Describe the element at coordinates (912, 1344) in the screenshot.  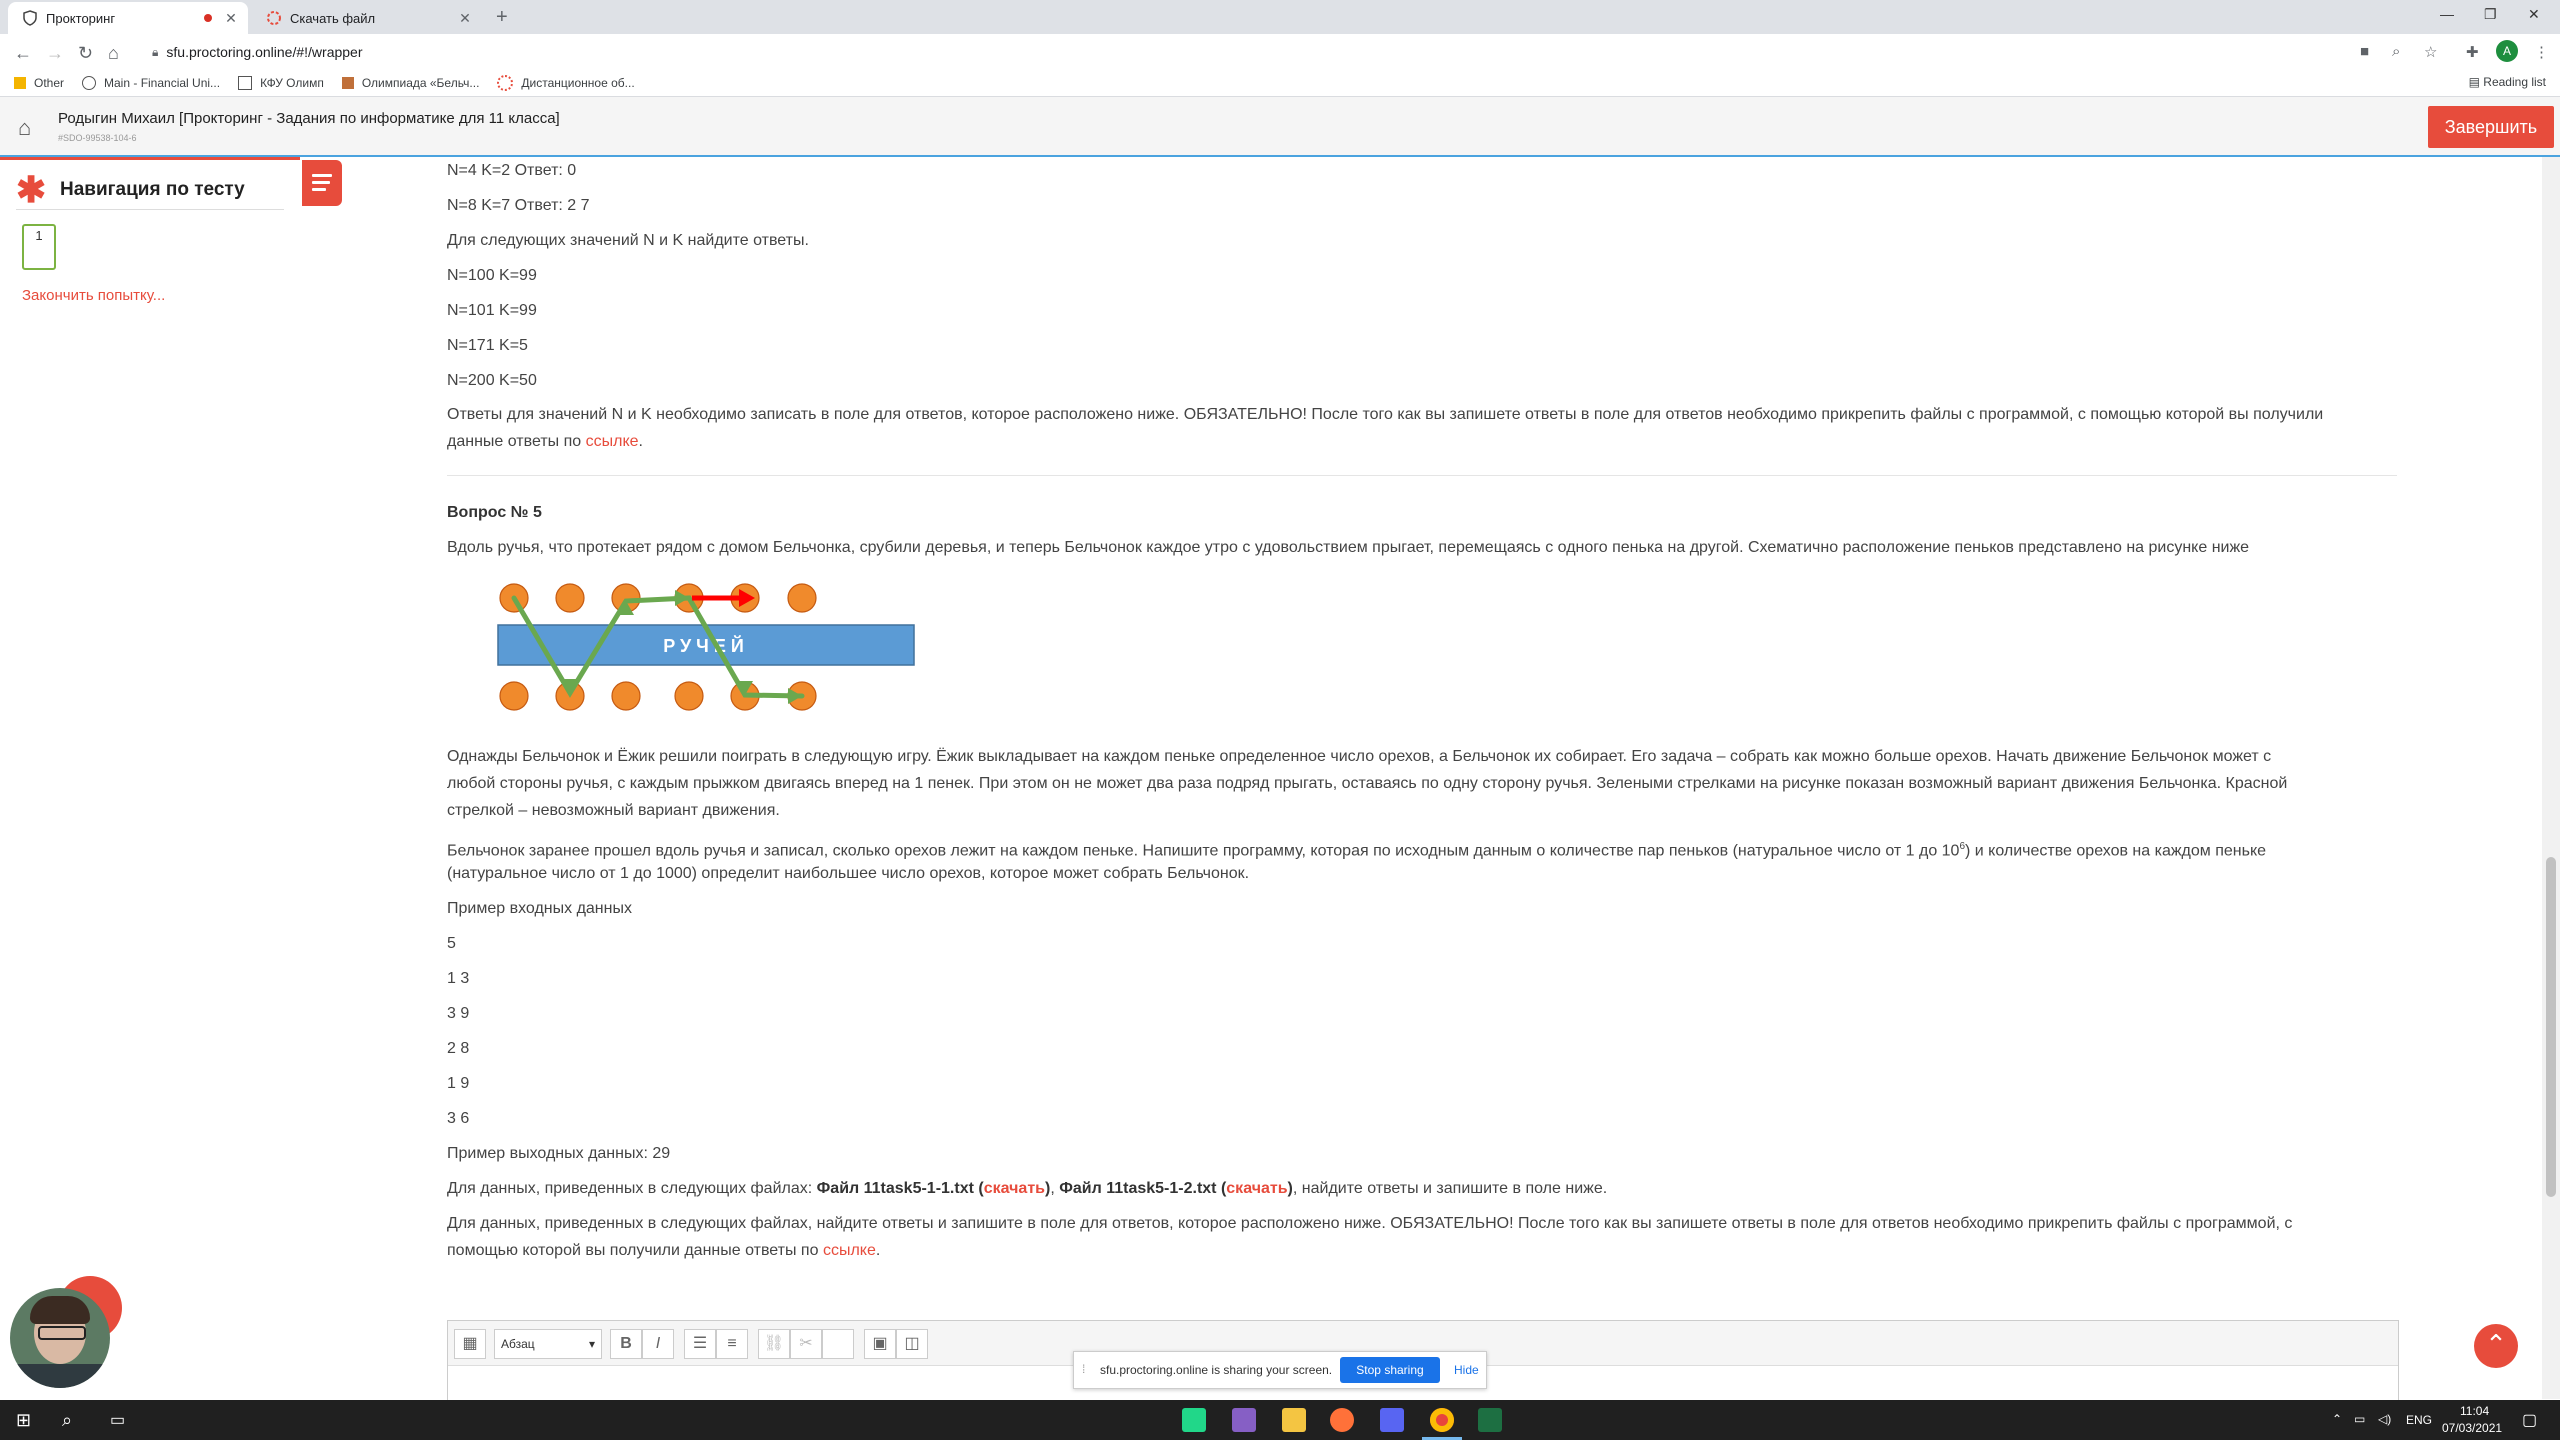
I see `media-icon: ◫` at that location.